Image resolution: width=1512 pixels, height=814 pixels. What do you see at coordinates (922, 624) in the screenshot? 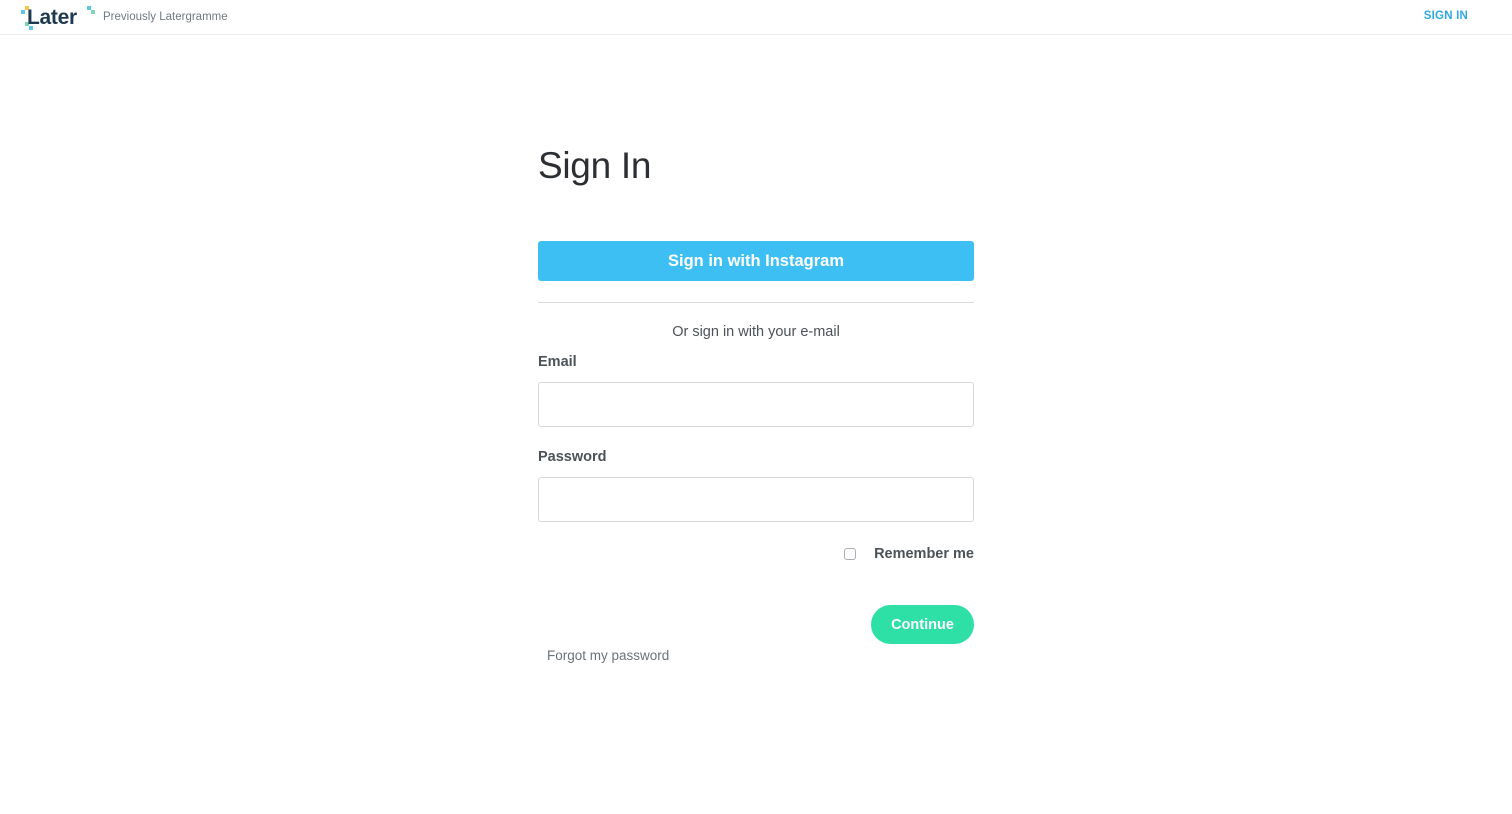
I see `continue-button: Continue` at bounding box center [922, 624].